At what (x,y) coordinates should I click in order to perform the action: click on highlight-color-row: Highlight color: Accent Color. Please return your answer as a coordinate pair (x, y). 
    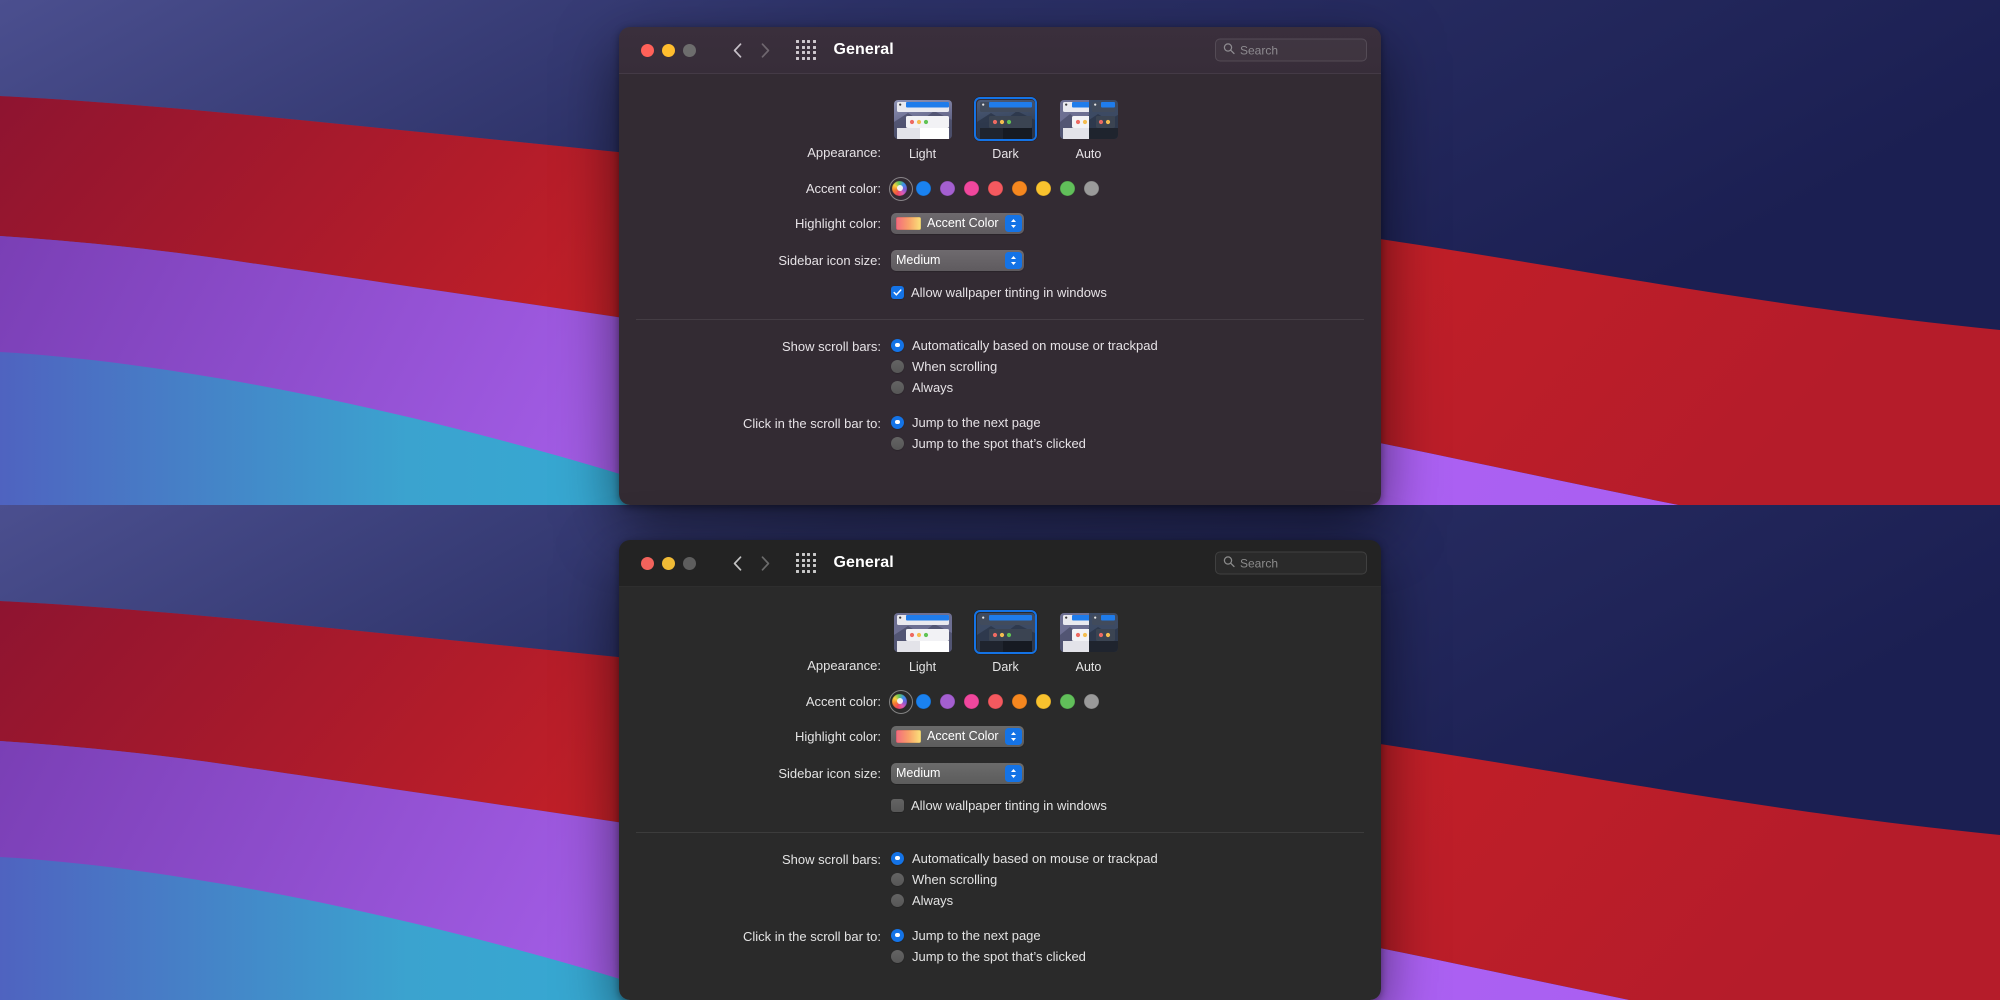
    Looking at the image, I should click on (1000, 728).